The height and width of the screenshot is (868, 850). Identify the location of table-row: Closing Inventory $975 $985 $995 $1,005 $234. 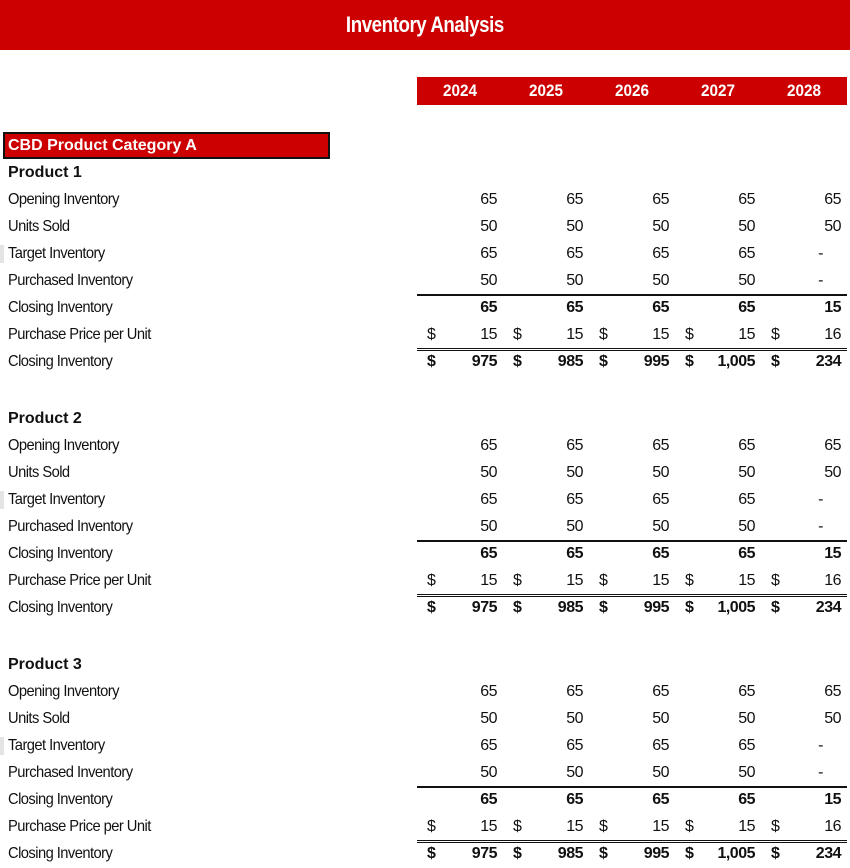
(425, 362).